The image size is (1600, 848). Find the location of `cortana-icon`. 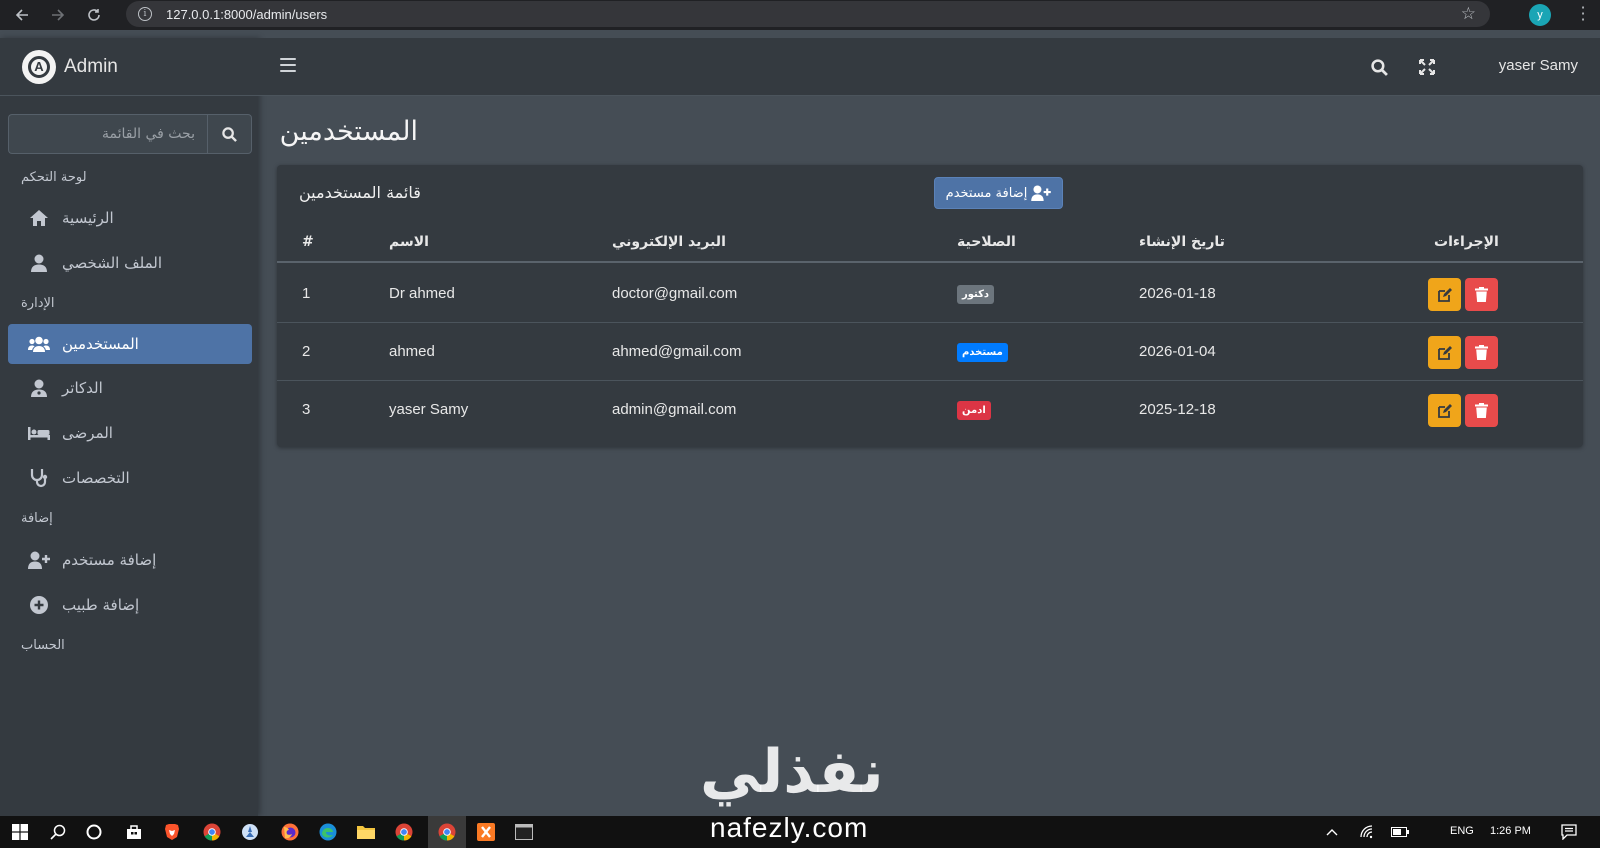

cortana-icon is located at coordinates (94, 832).